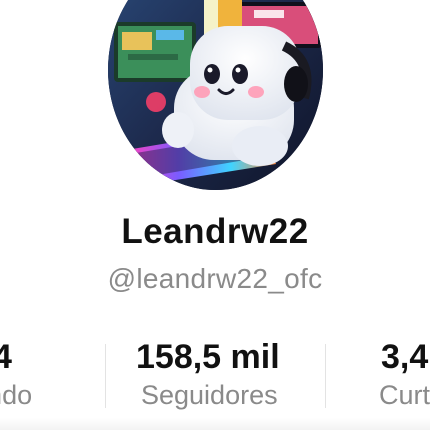 The width and height of the screenshot is (430, 430). What do you see at coordinates (209, 395) in the screenshot?
I see `followers-label: Seguidores` at bounding box center [209, 395].